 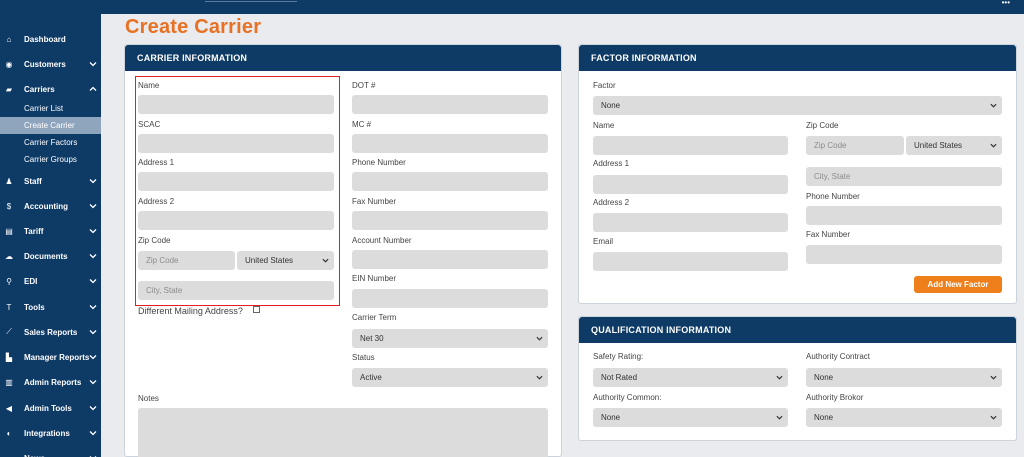 I want to click on mc-label: MC #, so click(x=362, y=124).